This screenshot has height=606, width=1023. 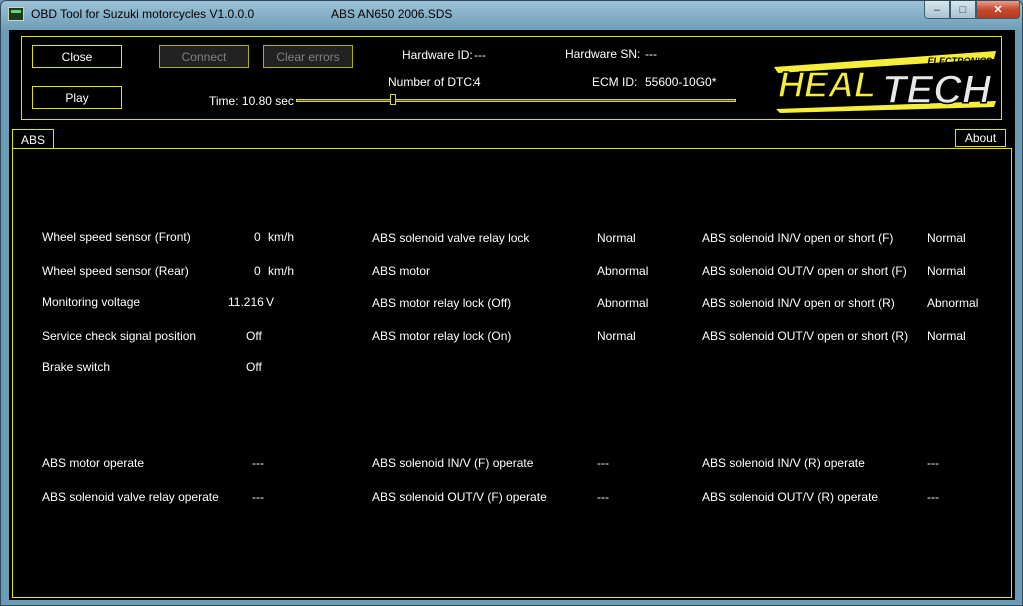 What do you see at coordinates (937, 90) in the screenshot?
I see `logo-tech-text: TECH` at bounding box center [937, 90].